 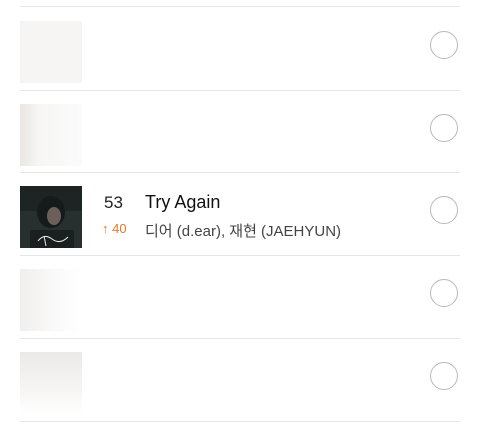 I want to click on album-art-icon, so click(x=51, y=217).